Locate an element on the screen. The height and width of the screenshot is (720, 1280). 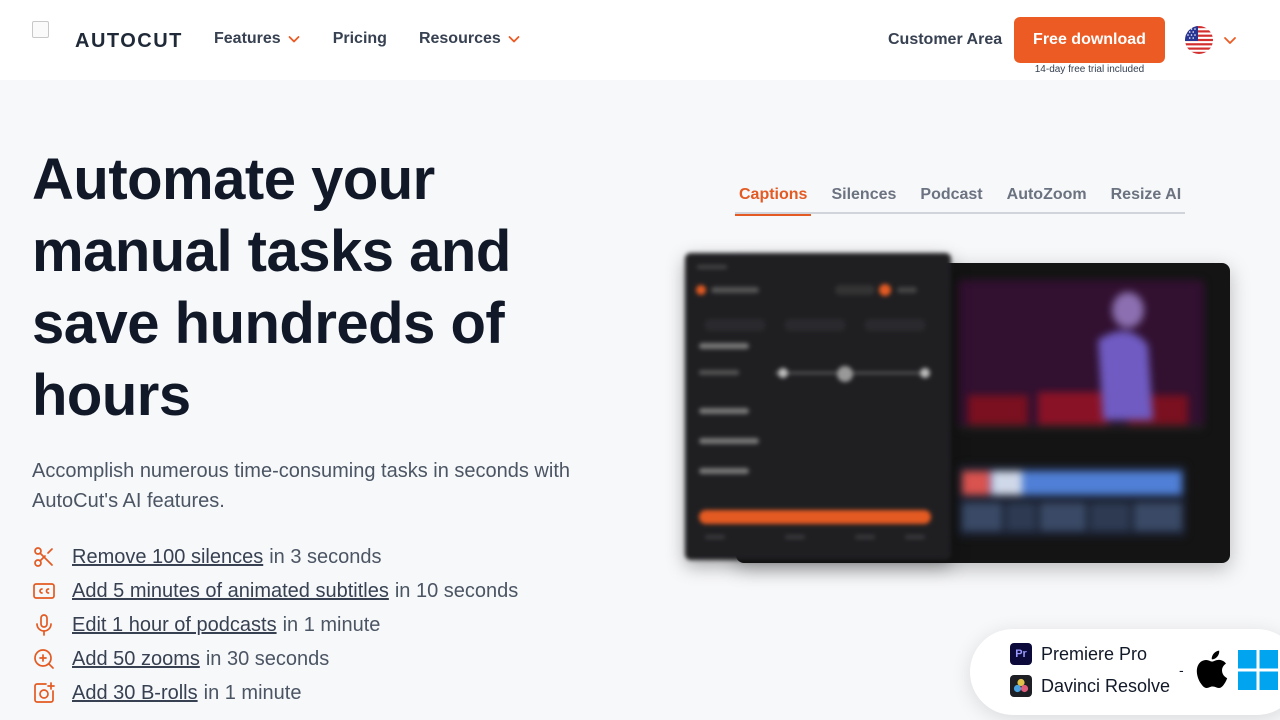
nav-item-resources: Resources is located at coordinates (470, 39).